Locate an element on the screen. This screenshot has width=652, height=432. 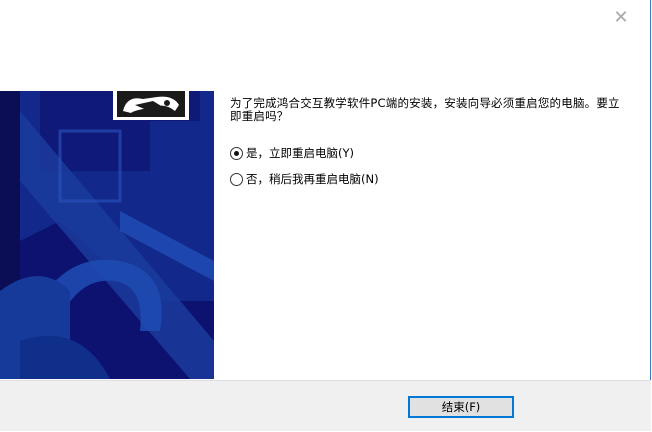
finish-button: 结束(F) is located at coordinates (461, 407).